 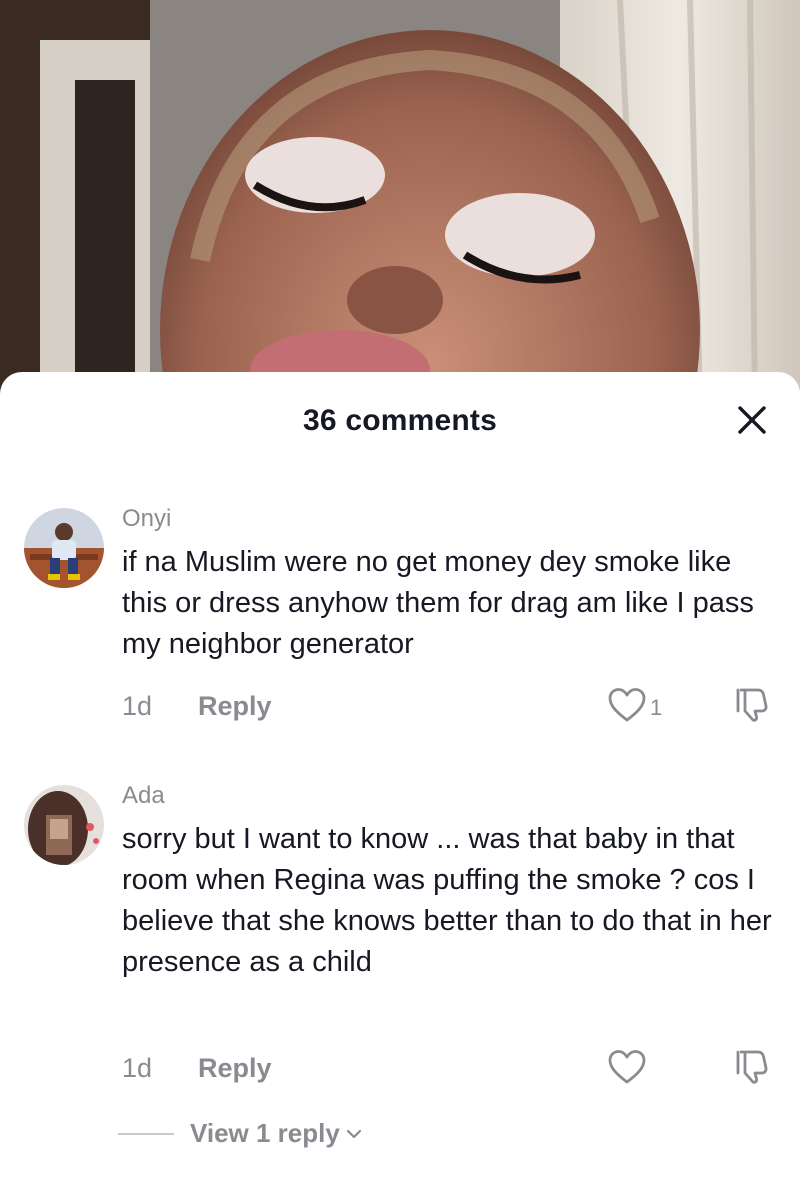 What do you see at coordinates (265, 1133) in the screenshot?
I see `view-replies-label: View 1 reply` at bounding box center [265, 1133].